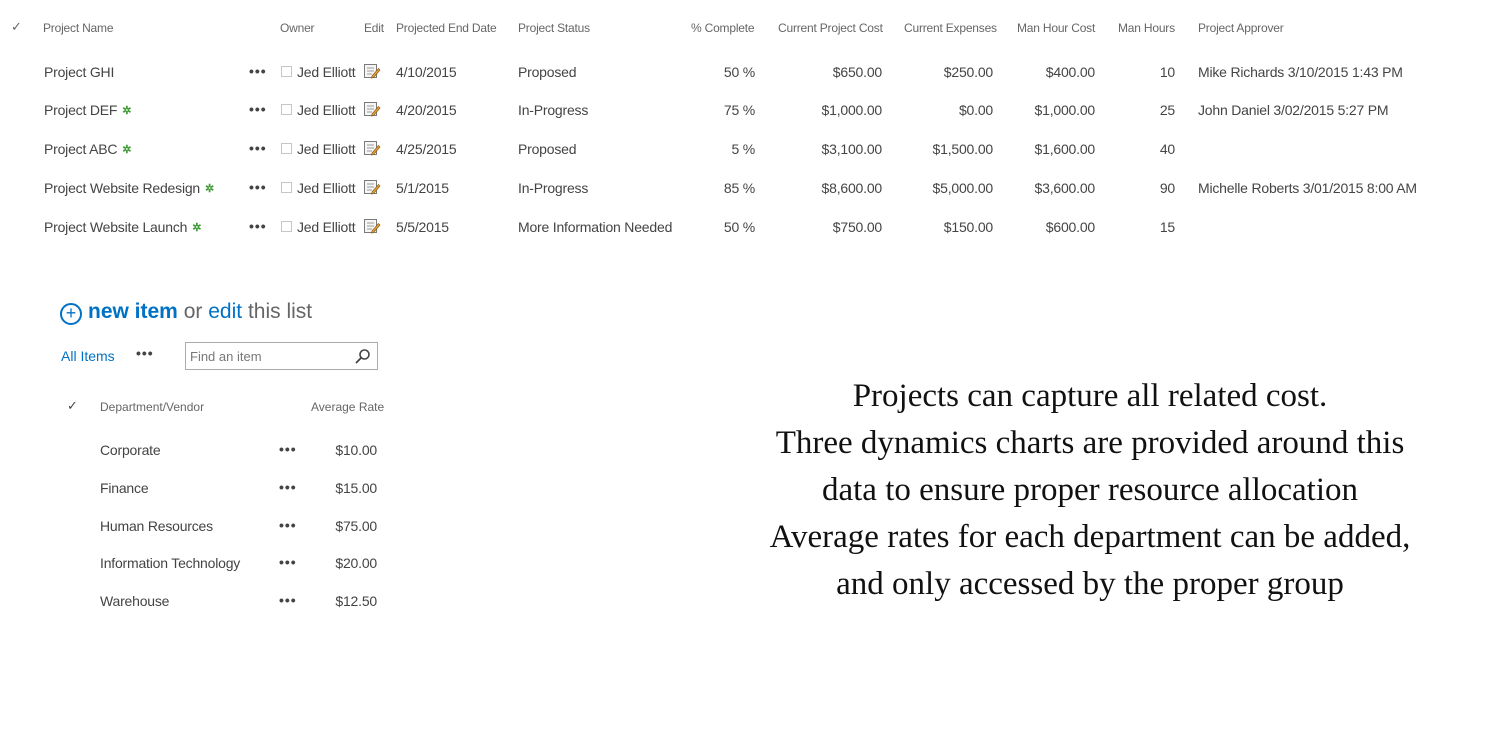  I want to click on approver-cell: Michelle Roberts 3/01/2015 8:00 AM, so click(1307, 188).